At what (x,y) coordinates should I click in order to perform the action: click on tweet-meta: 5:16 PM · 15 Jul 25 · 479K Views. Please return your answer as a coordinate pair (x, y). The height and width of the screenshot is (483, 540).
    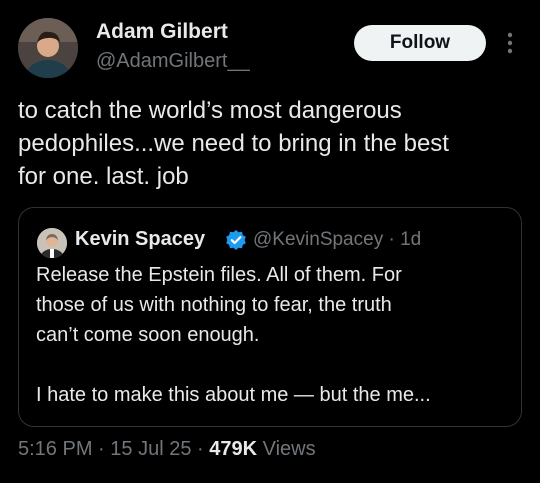
    Looking at the image, I should click on (167, 449).